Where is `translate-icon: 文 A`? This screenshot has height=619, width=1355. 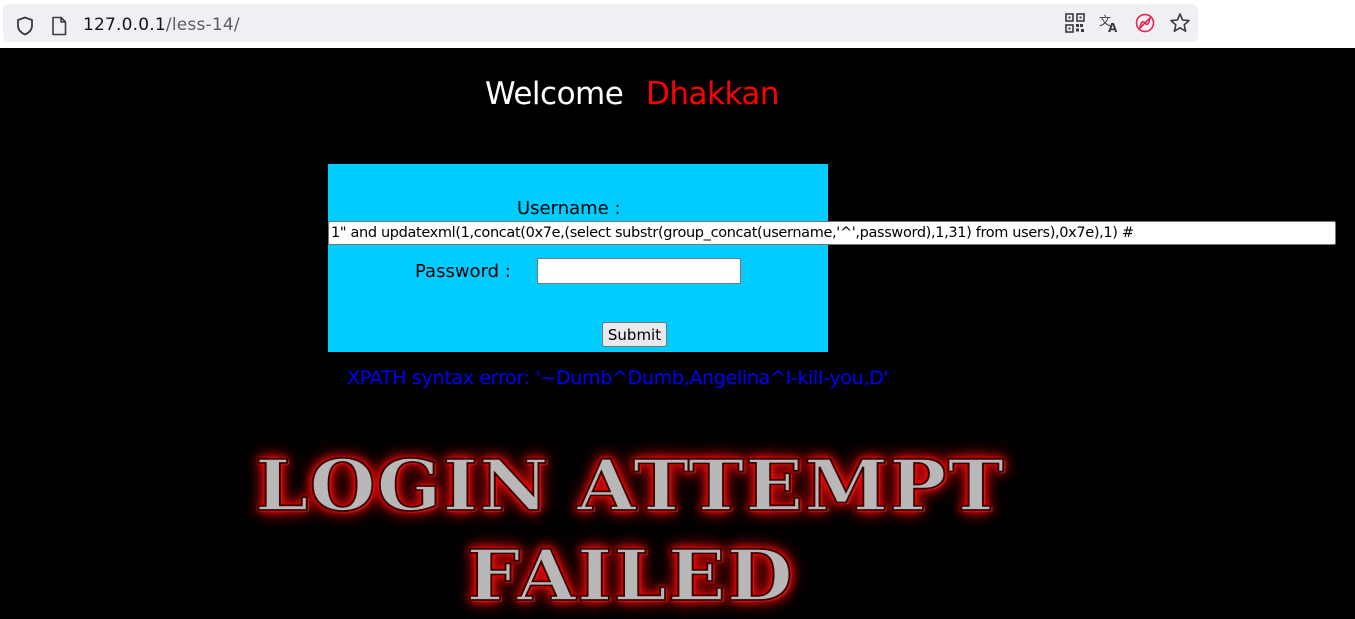
translate-icon: 文 A is located at coordinates (1109, 23).